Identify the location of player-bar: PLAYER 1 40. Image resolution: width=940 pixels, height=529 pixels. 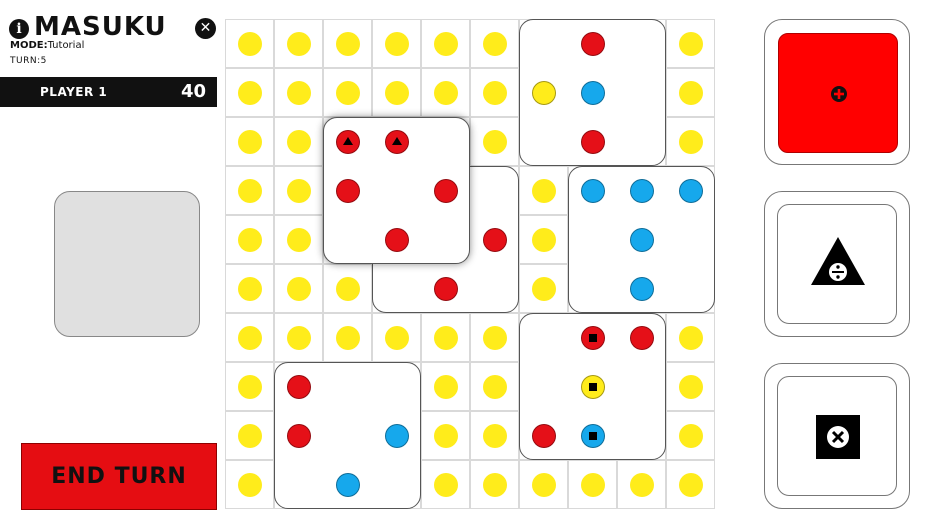
(108, 92).